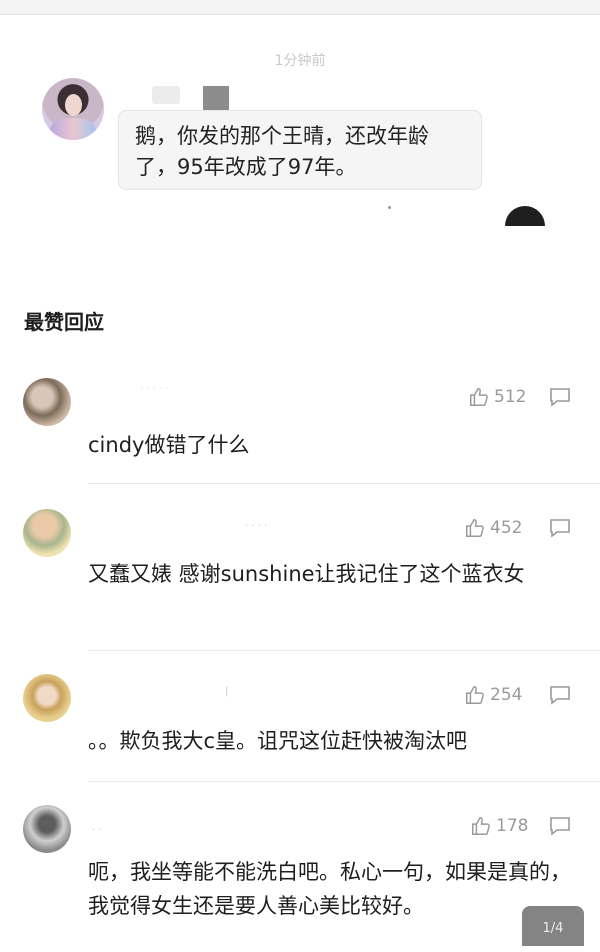 The width and height of the screenshot is (600, 952). I want to click on like-count: 178, so click(512, 826).